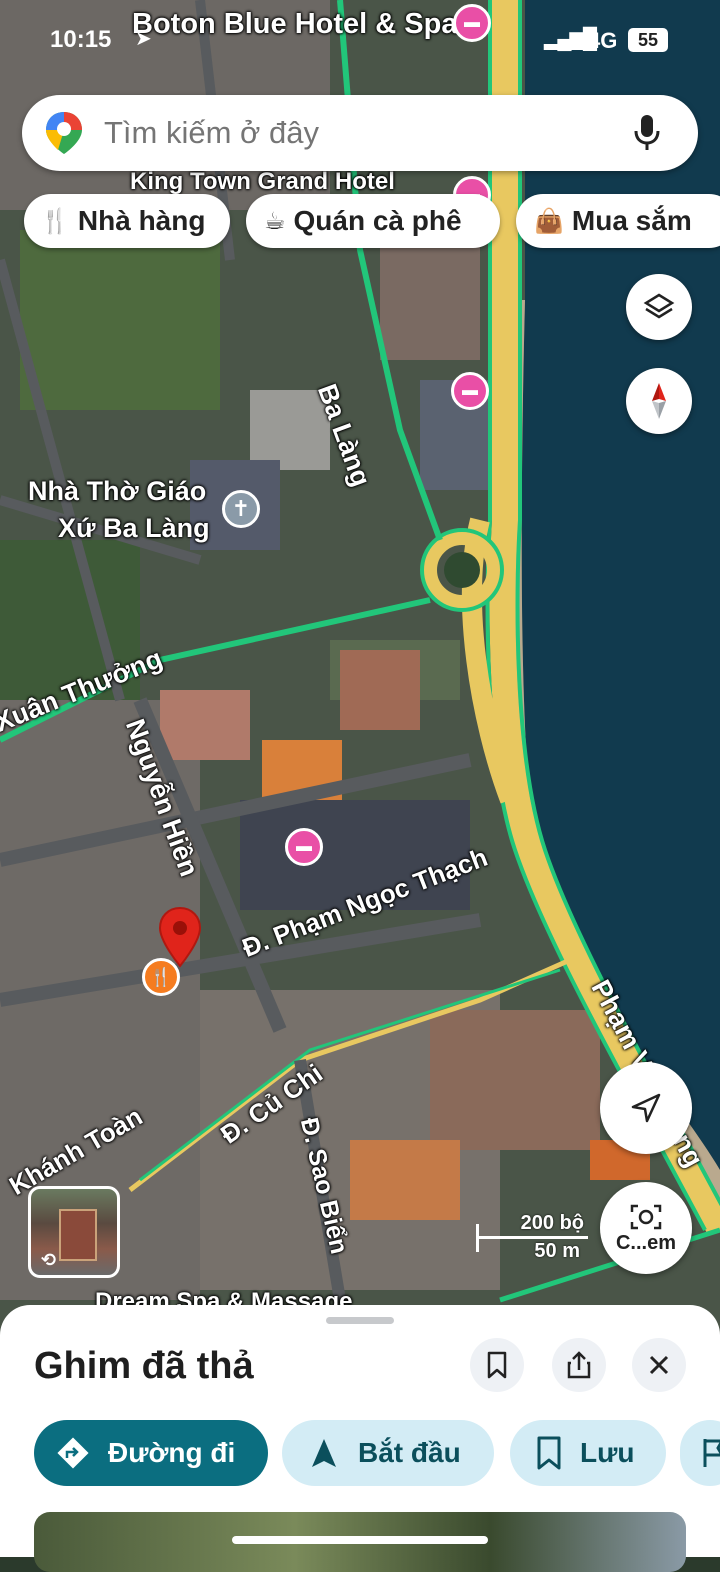 The width and height of the screenshot is (720, 1572). I want to click on layers-icon, so click(659, 306).